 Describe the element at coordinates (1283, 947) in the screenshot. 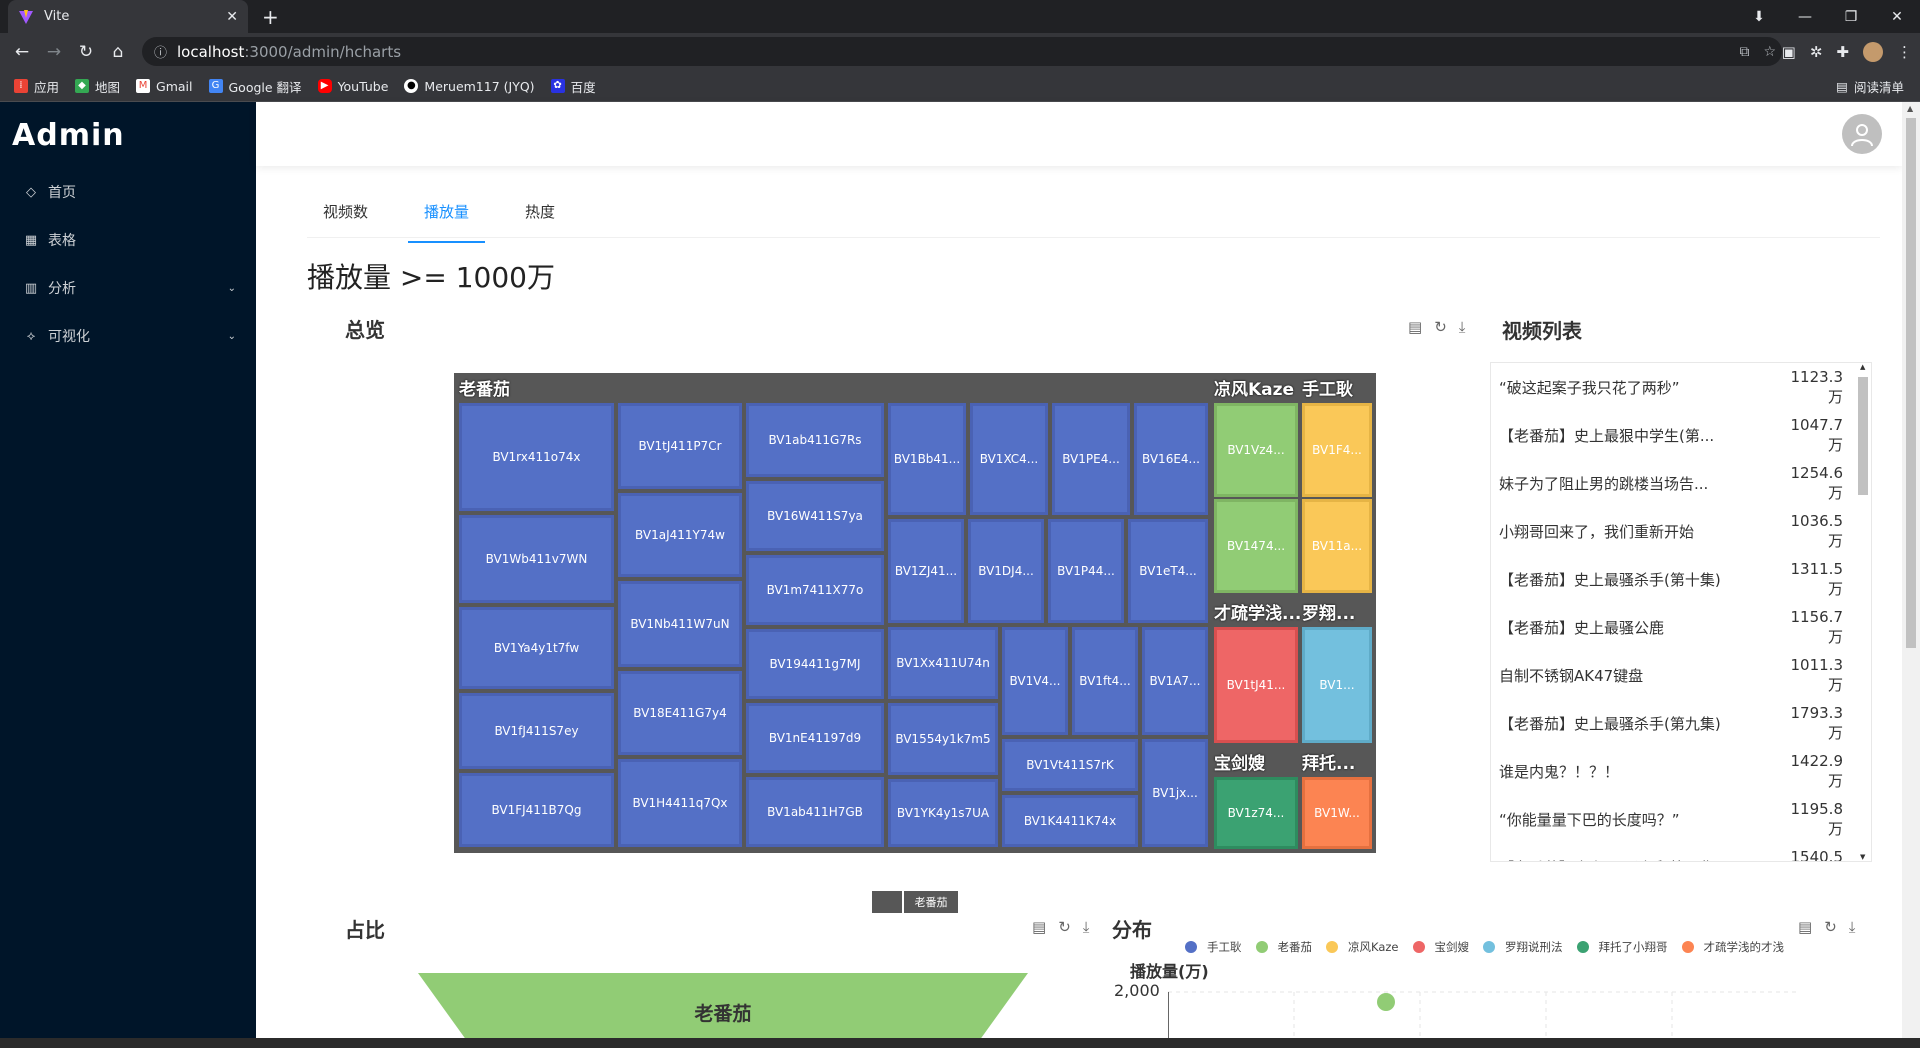

I see `legend-item: 老番茄` at that location.